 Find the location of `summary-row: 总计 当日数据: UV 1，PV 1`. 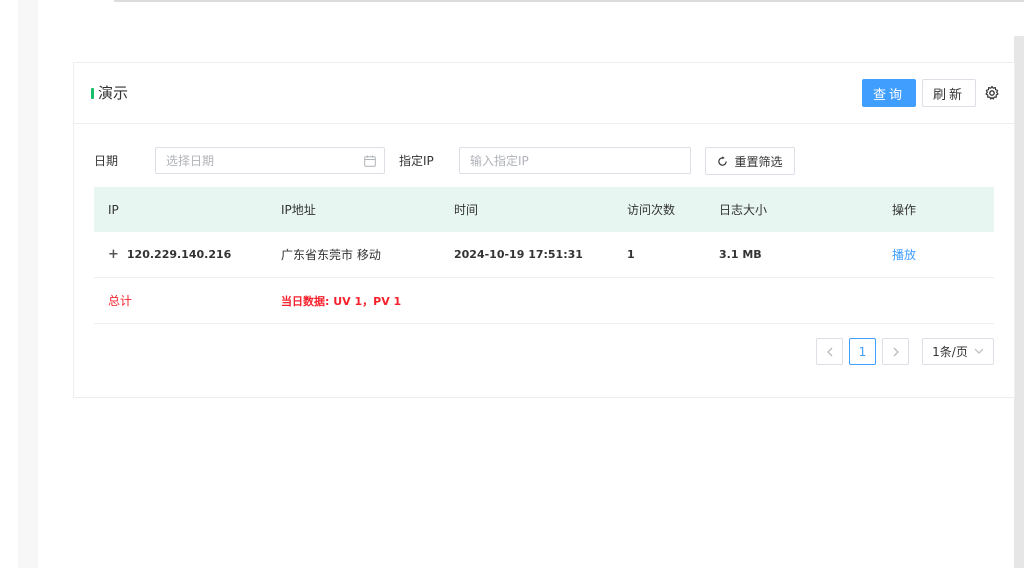

summary-row: 总计 当日数据: UV 1，PV 1 is located at coordinates (544, 301).